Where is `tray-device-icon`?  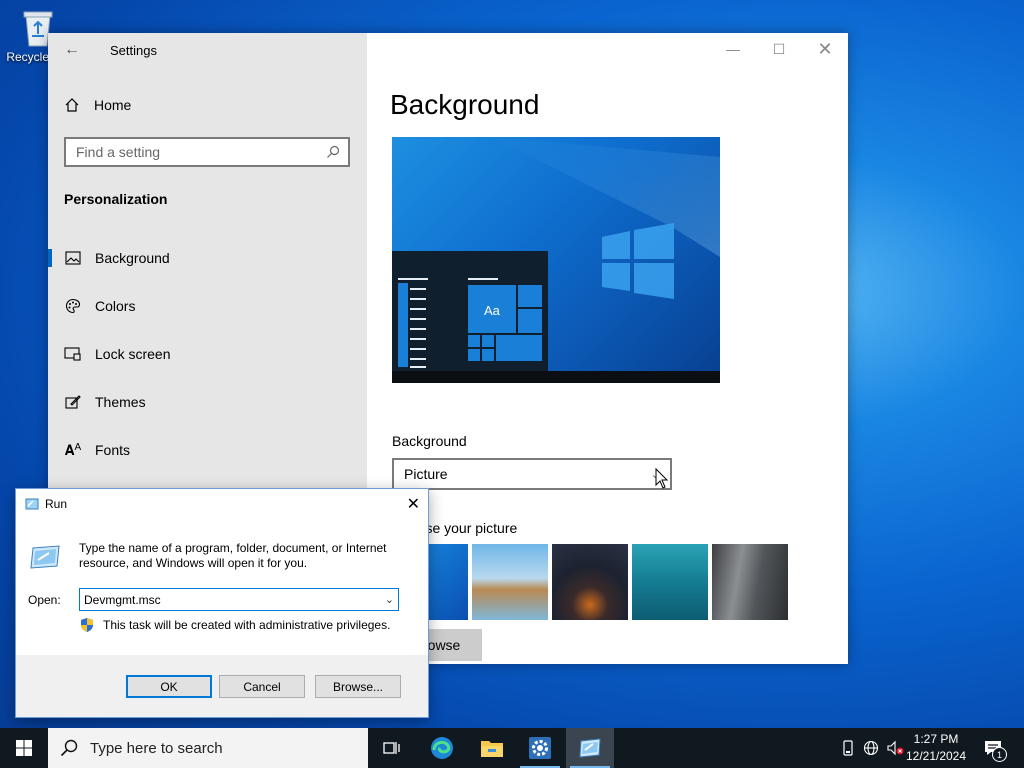
tray-device-icon is located at coordinates (848, 748).